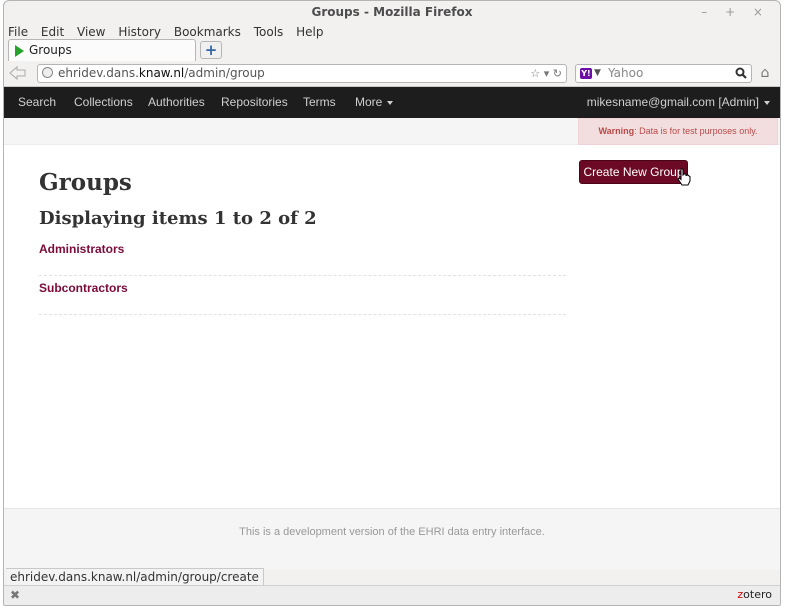  I want to click on zotero-button: zotero, so click(754, 594).